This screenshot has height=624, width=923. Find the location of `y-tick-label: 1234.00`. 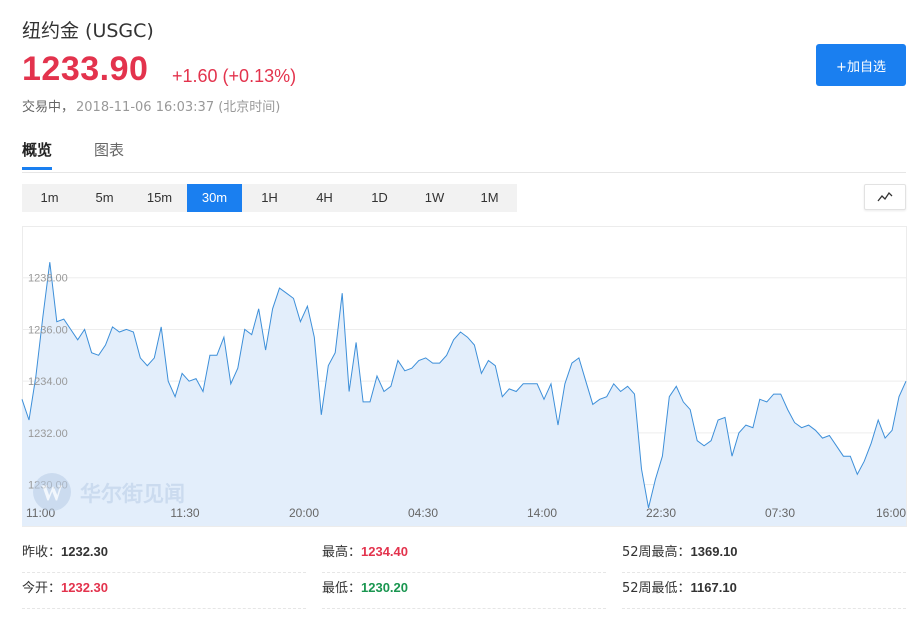

y-tick-label: 1234.00 is located at coordinates (48, 382).